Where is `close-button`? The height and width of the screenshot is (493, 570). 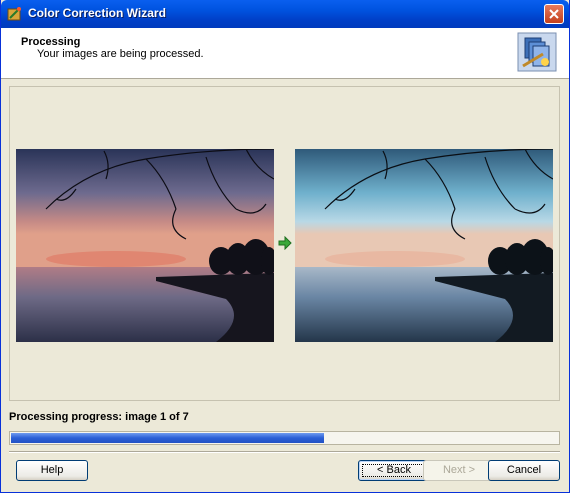
close-button is located at coordinates (554, 14).